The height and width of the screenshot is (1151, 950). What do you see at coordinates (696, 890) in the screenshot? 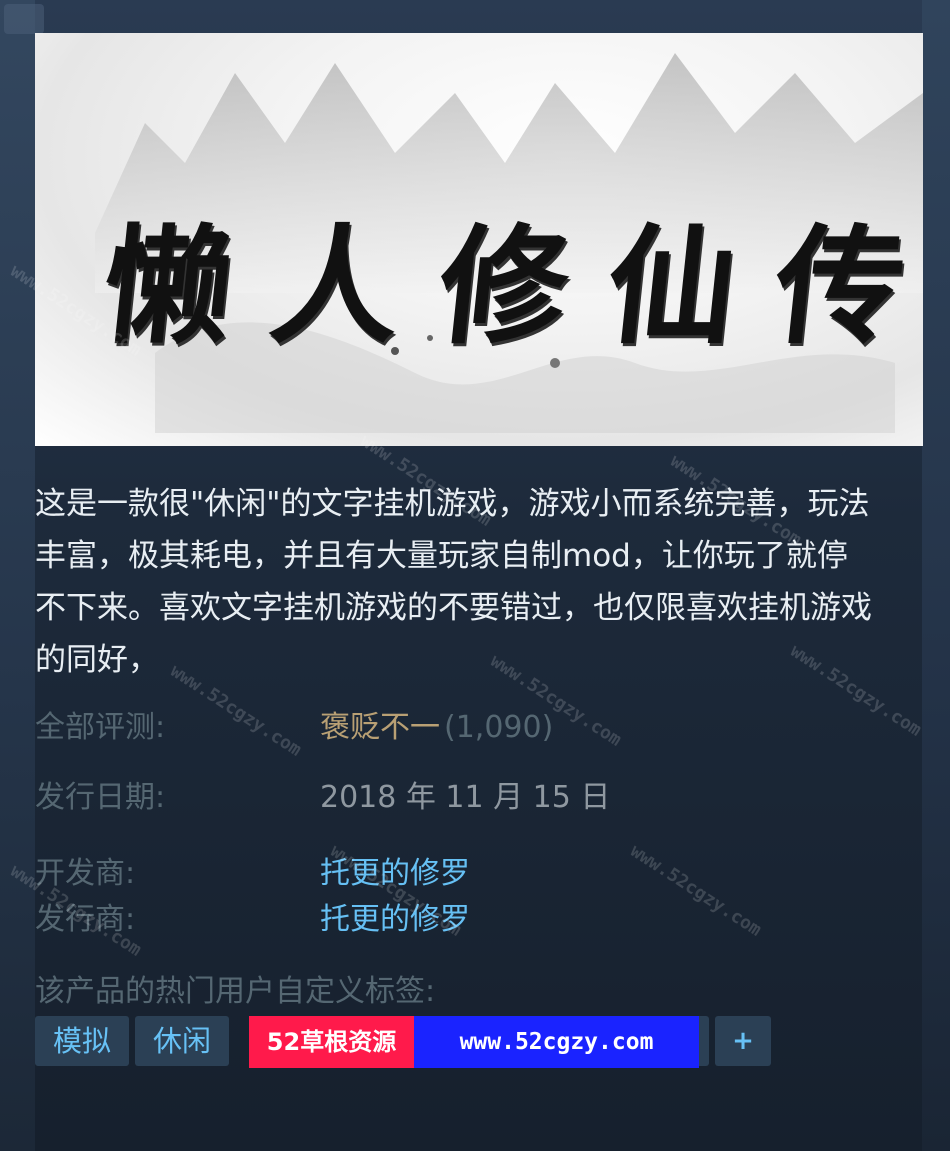
I see `watermark-text: www.52cgzy.com` at bounding box center [696, 890].